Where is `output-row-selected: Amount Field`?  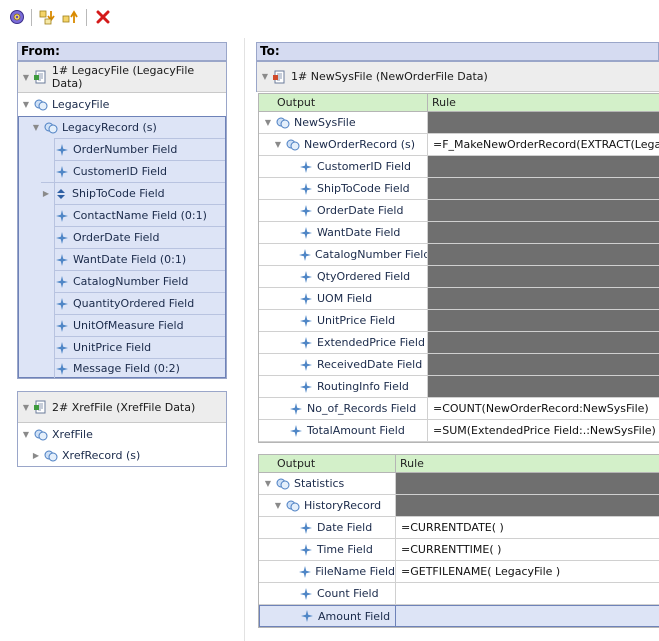 output-row-selected: Amount Field is located at coordinates (327, 616).